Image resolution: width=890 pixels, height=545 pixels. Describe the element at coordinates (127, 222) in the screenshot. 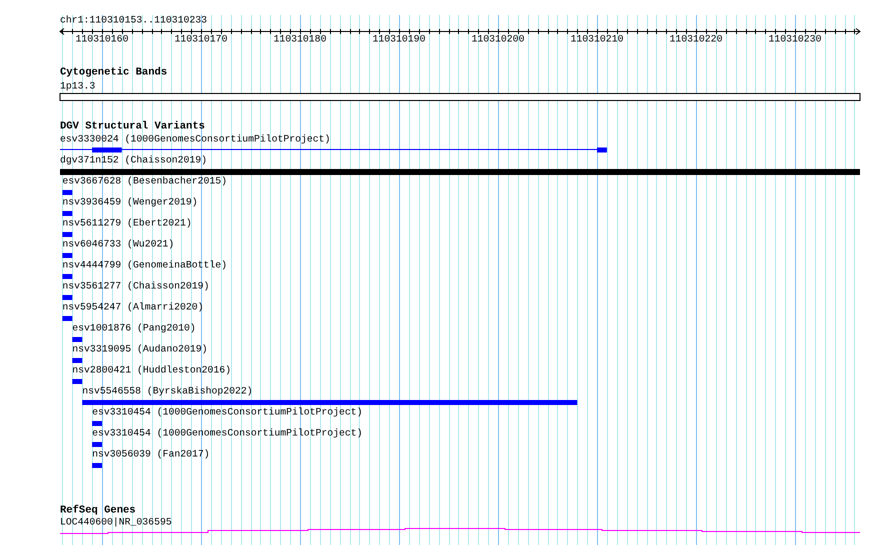

I see `variant-label: nsv5611279 (Ebert2021)` at that location.